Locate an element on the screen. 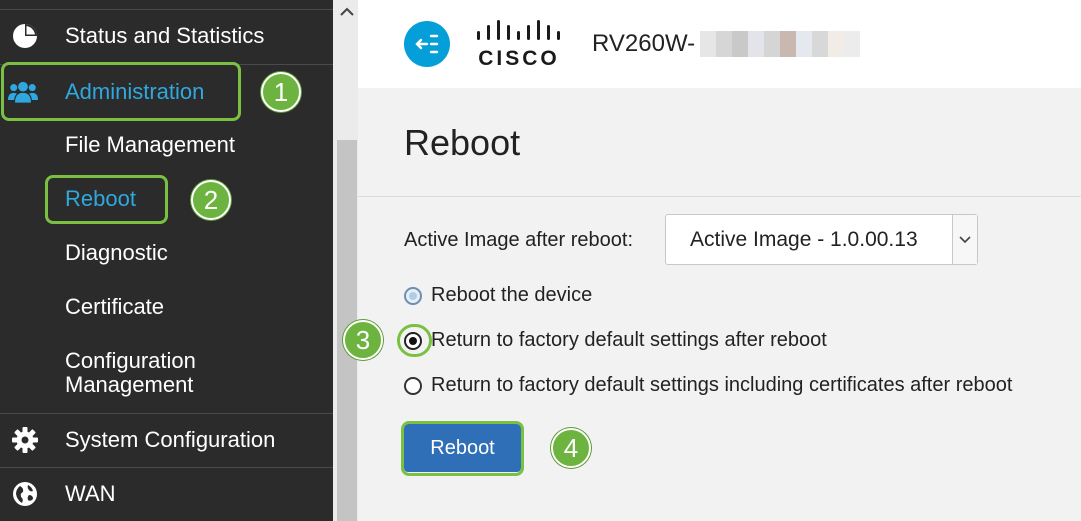 This screenshot has height=521, width=1081. gear-icon is located at coordinates (25, 440).